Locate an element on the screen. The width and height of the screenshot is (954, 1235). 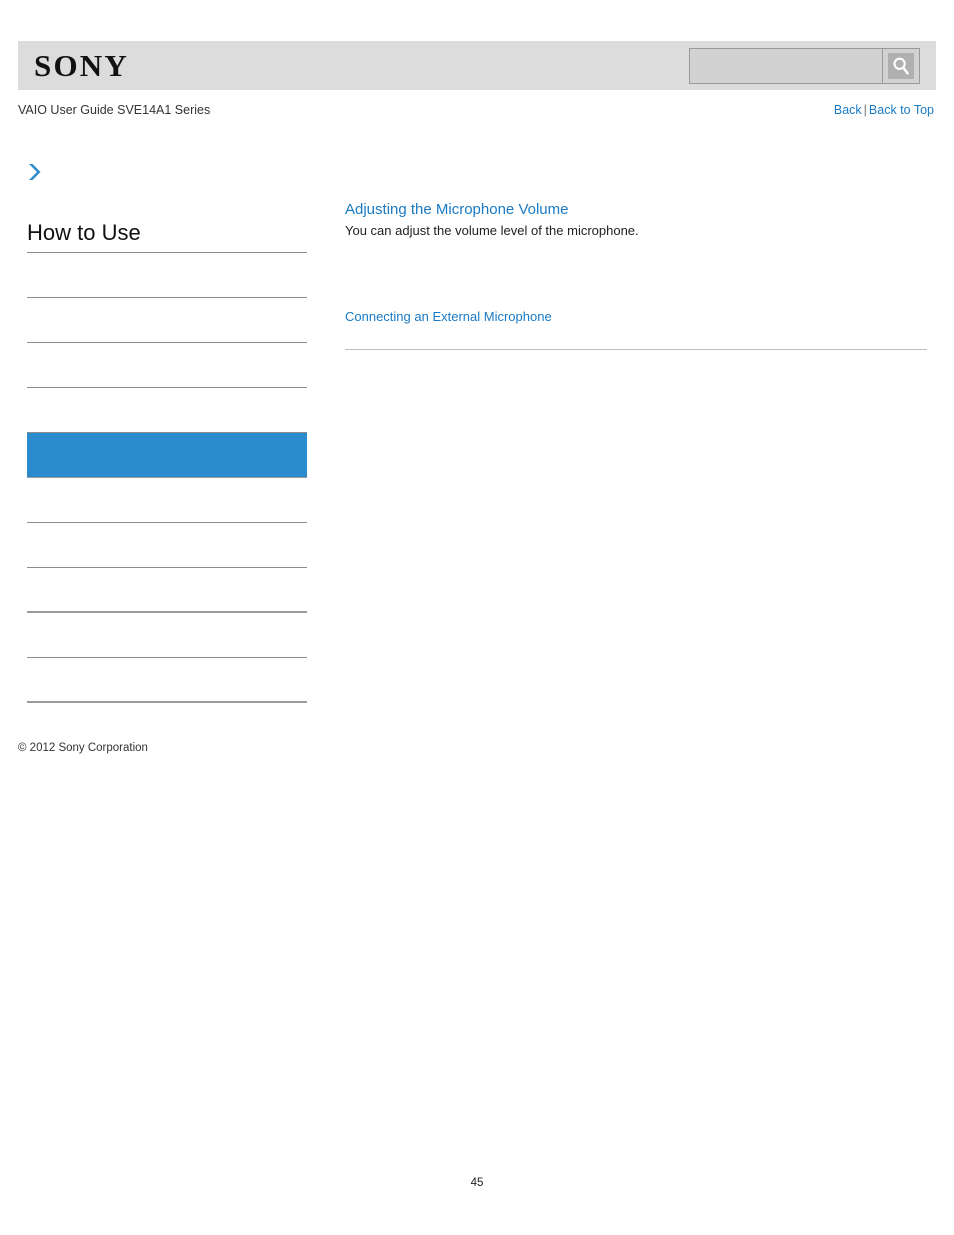
magnifier-icon is located at coordinates (901, 66).